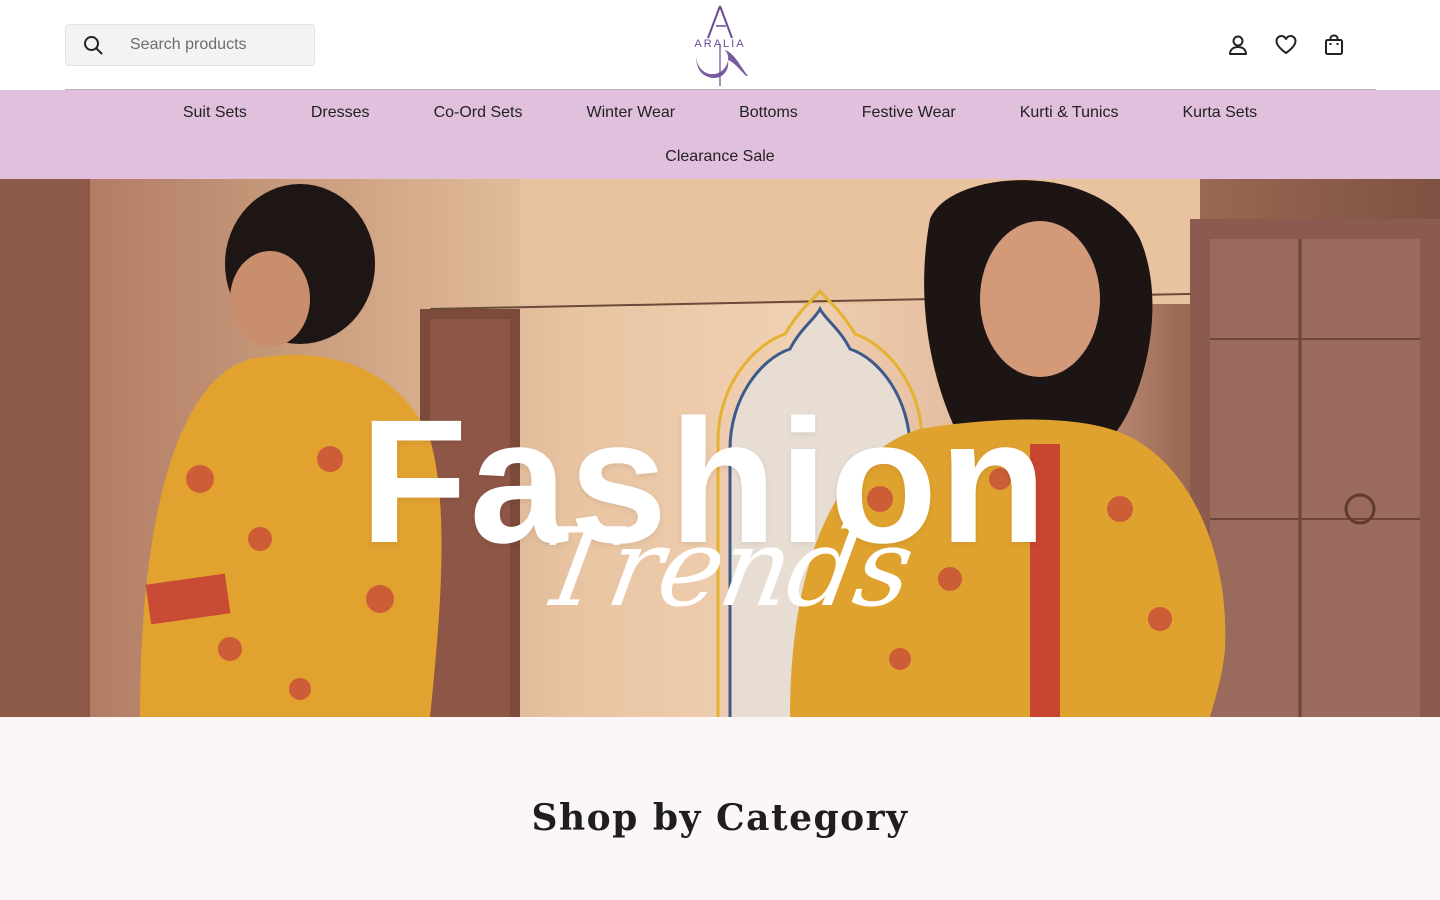  I want to click on nav-item-dresses: Dresses, so click(340, 113).